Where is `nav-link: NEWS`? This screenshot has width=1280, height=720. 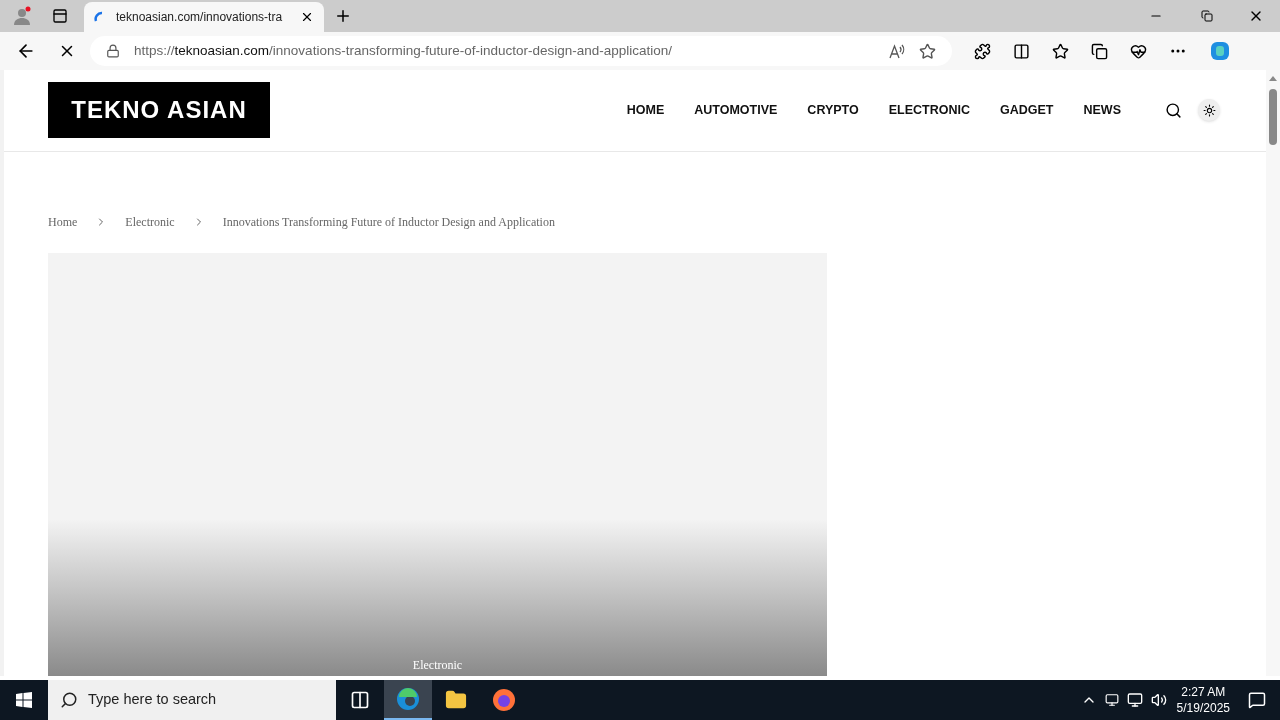 nav-link: NEWS is located at coordinates (1102, 110).